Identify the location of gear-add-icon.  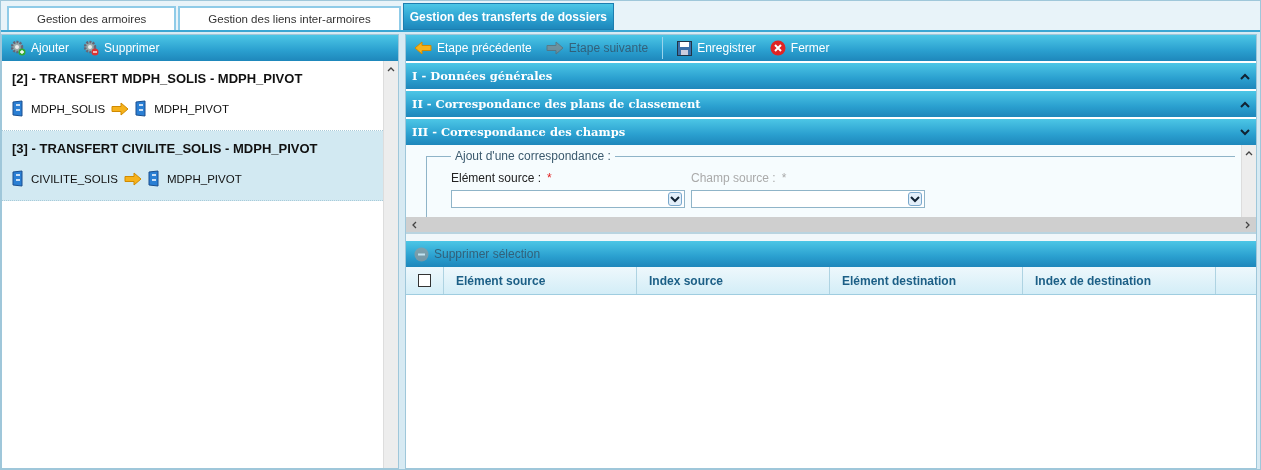
(18, 48).